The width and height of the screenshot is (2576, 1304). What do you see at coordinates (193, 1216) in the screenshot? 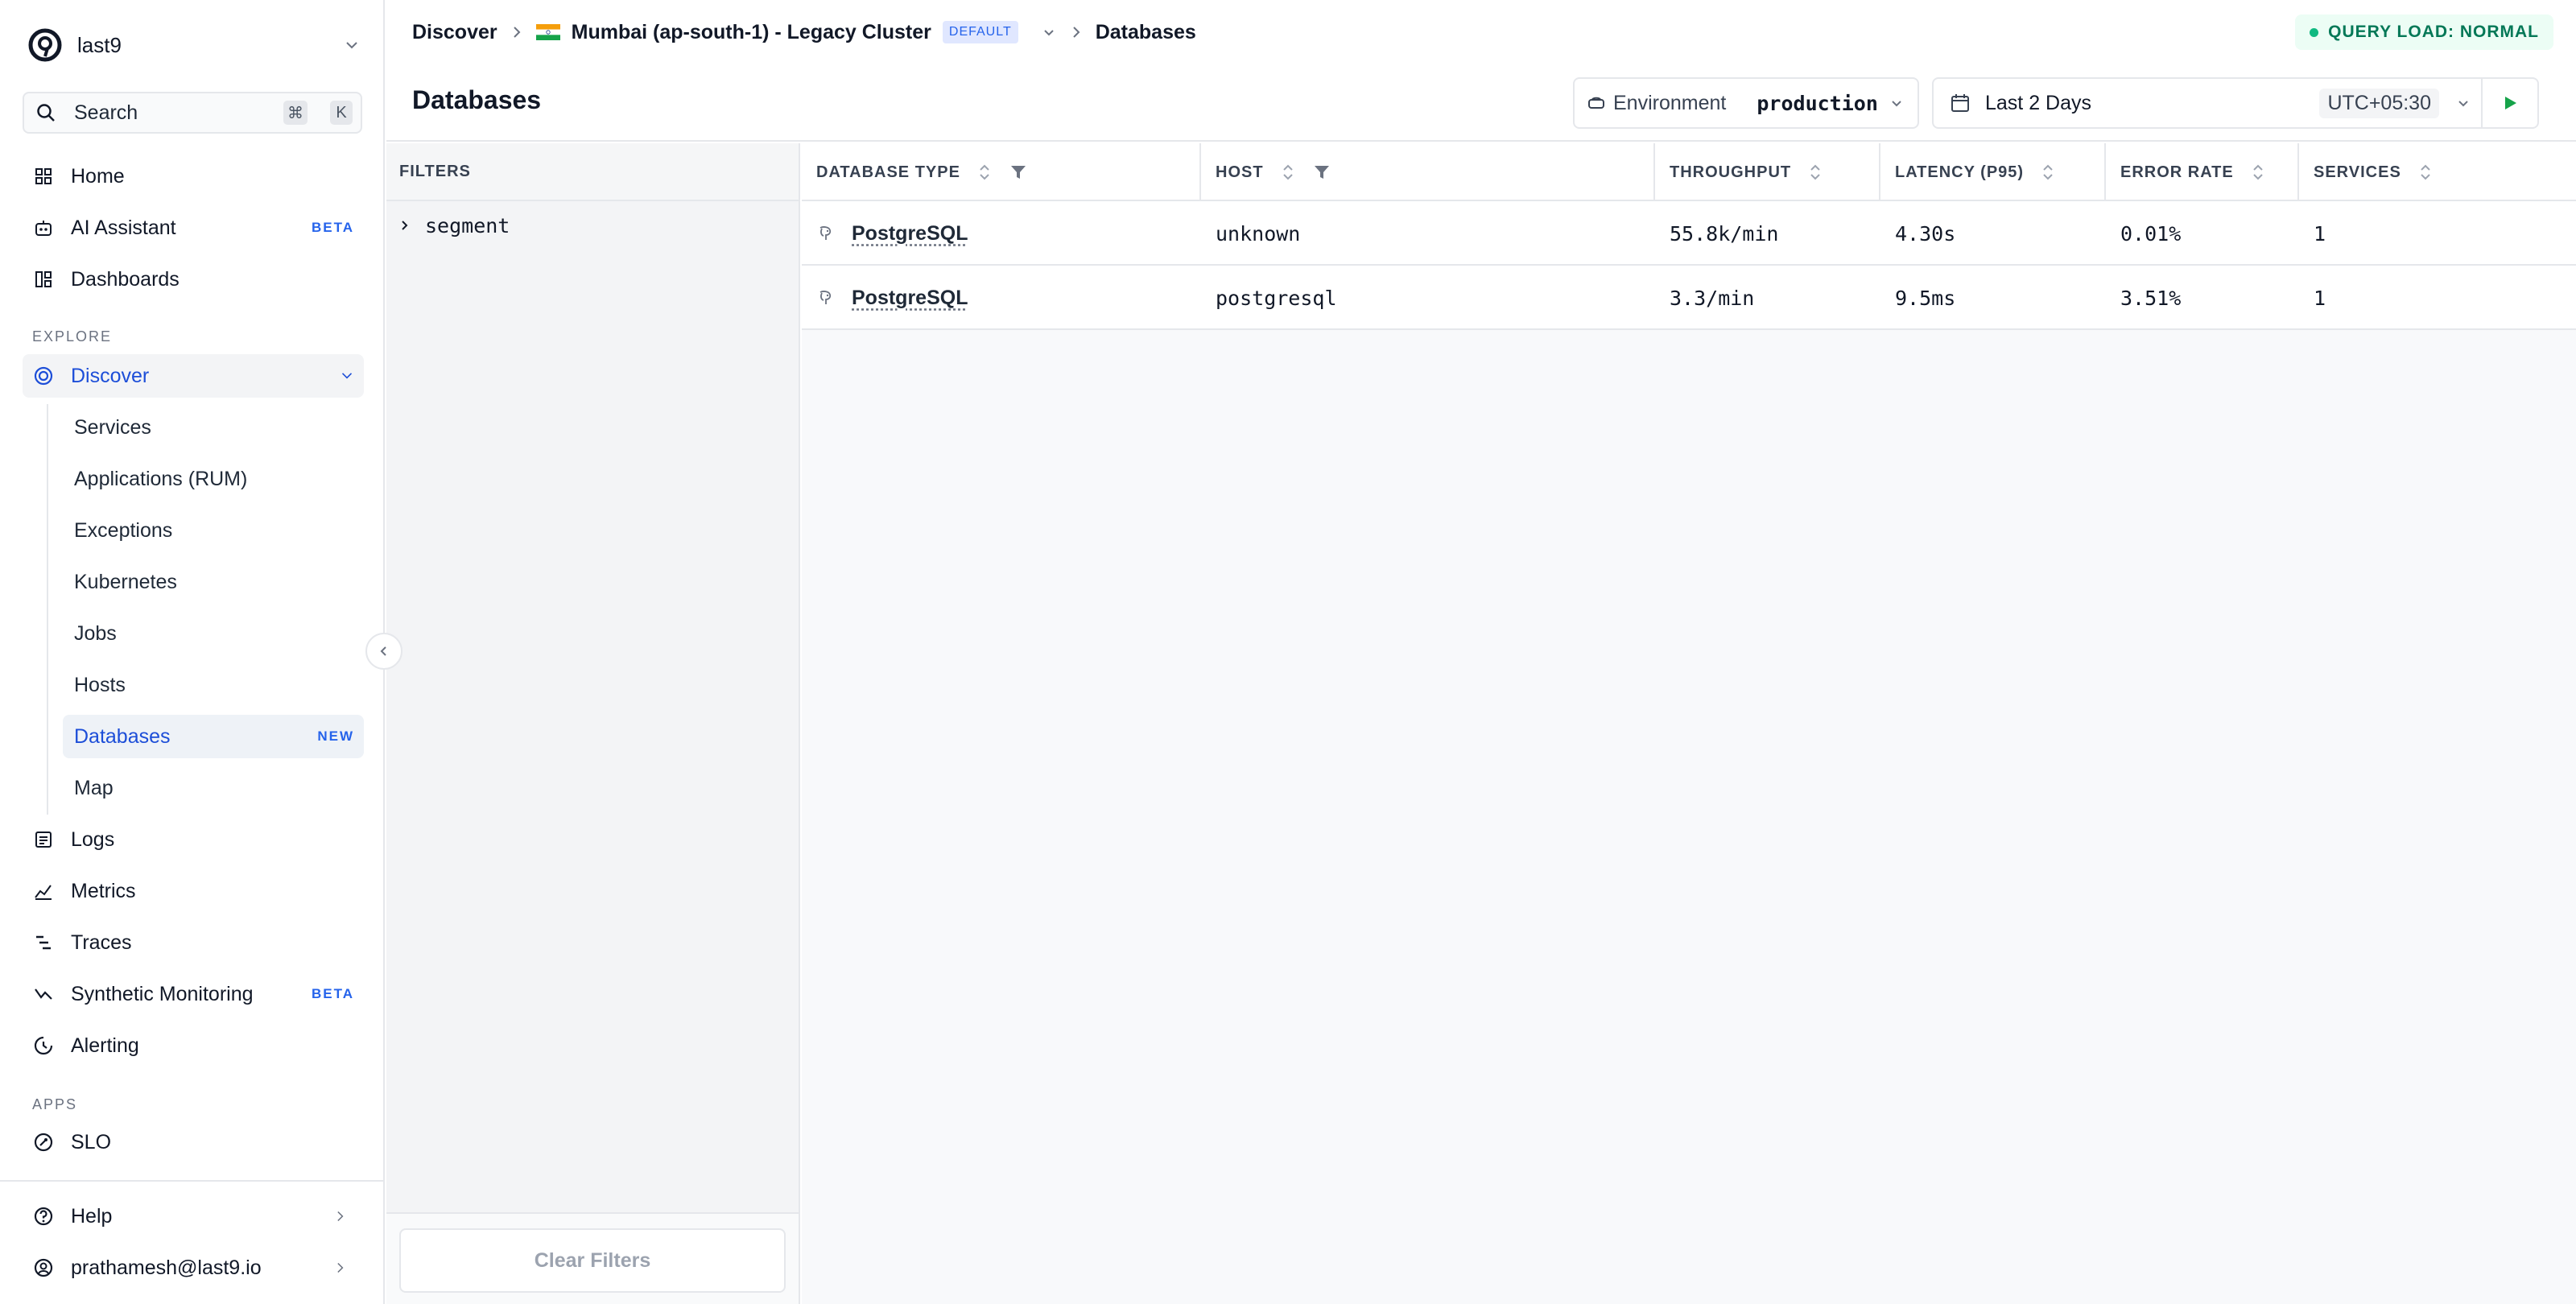
I see `nav-help: Help` at bounding box center [193, 1216].